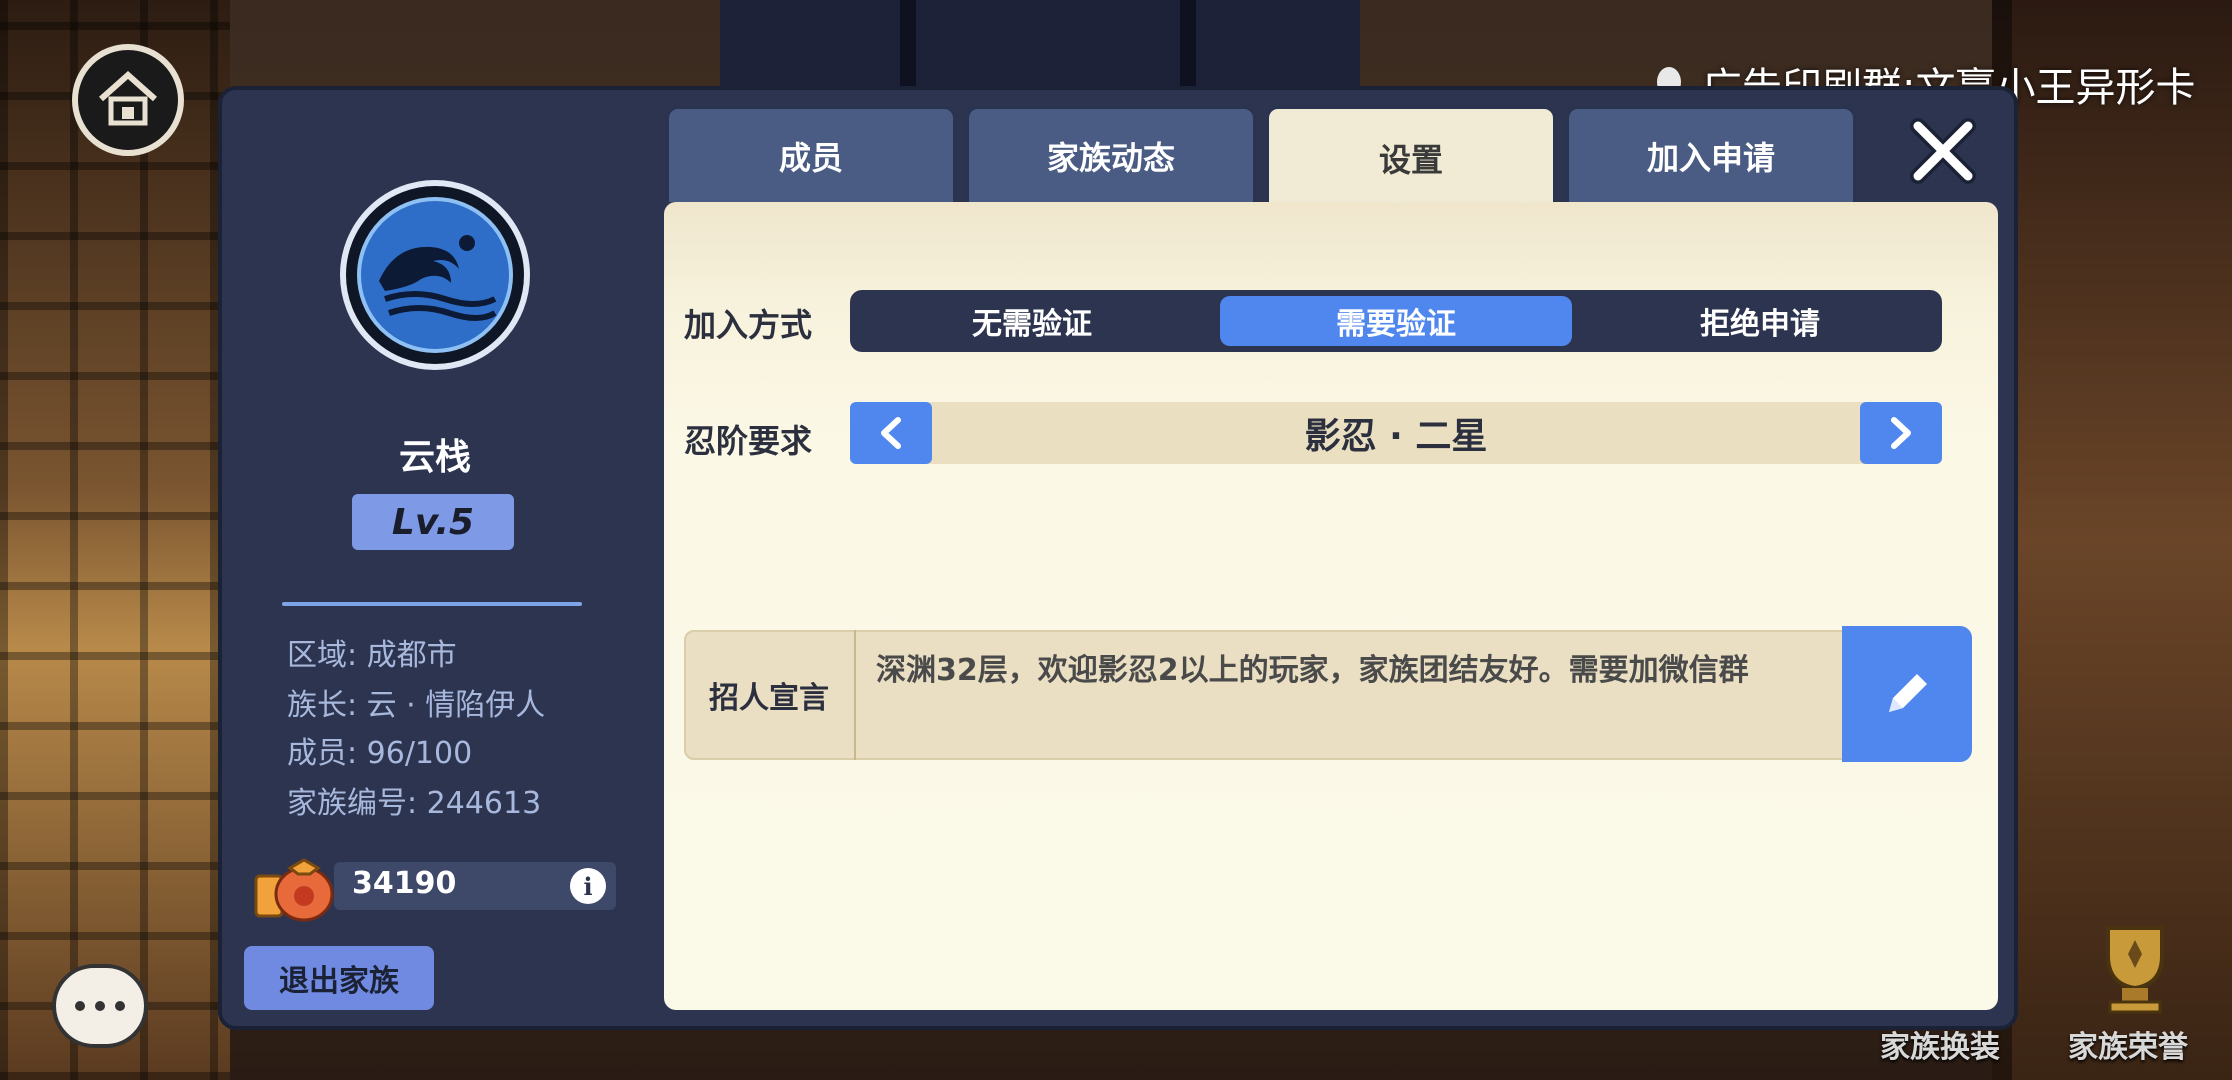 The height and width of the screenshot is (1080, 2232). I want to click on rank-prev-button, so click(891, 433).